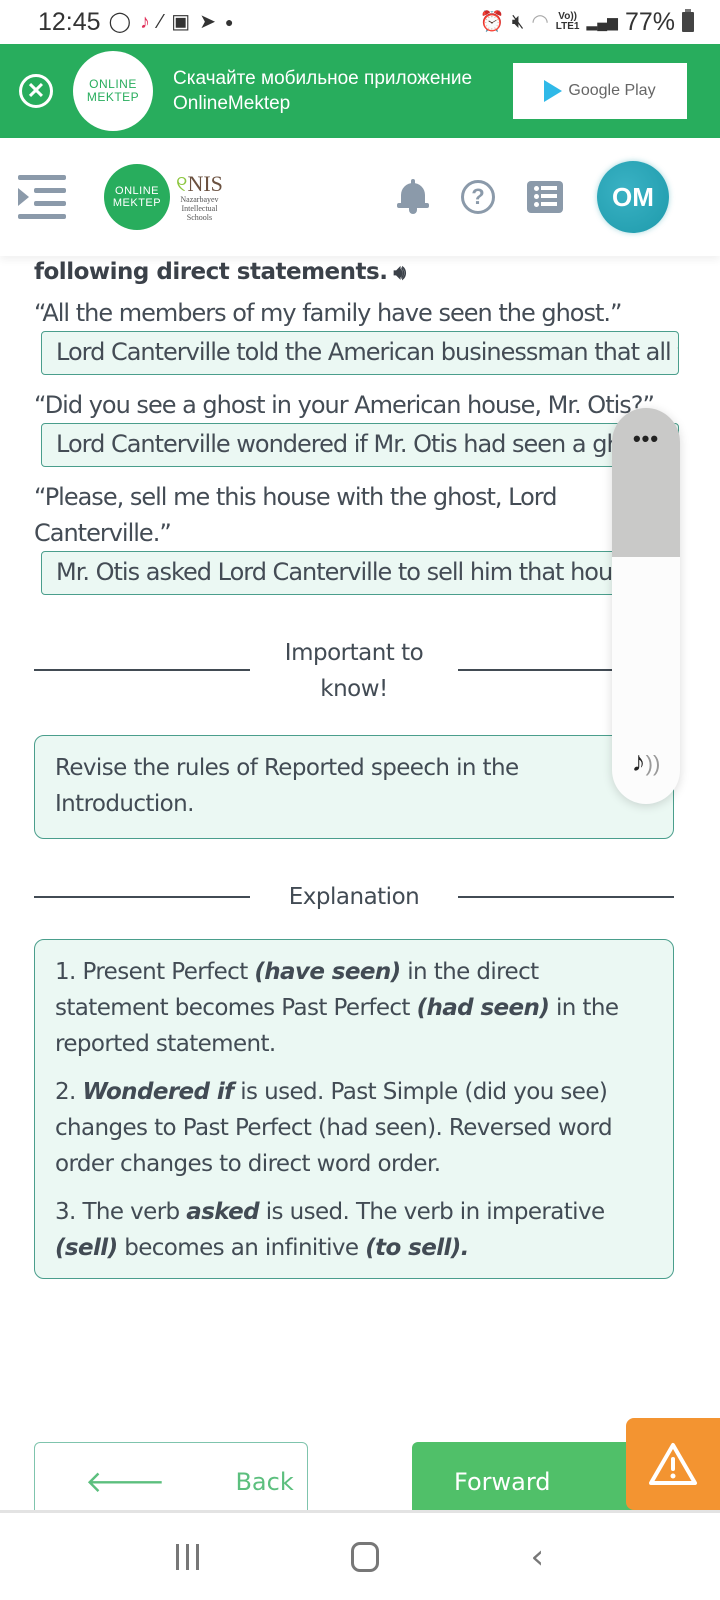 Image resolution: width=720 pixels, height=1600 pixels. What do you see at coordinates (602, 22) in the screenshot?
I see `signal-icon: ▂▄▆` at bounding box center [602, 22].